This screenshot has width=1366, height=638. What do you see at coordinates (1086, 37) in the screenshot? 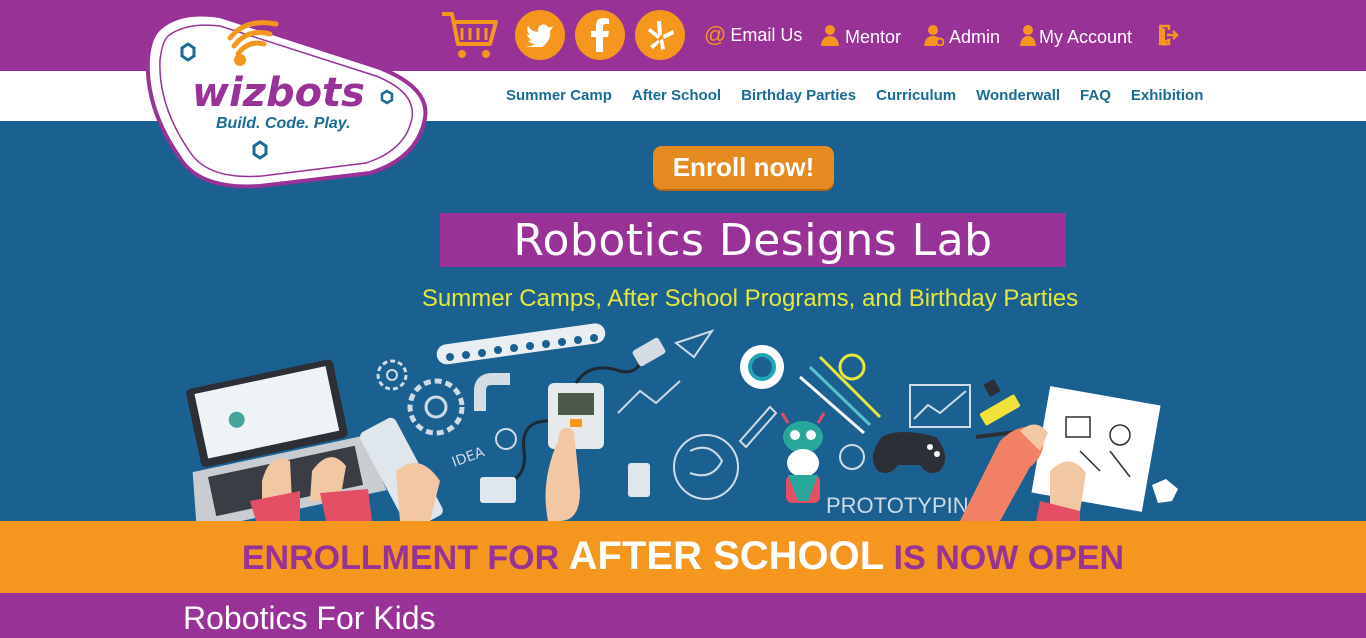
I see `my-account-label: My Account` at bounding box center [1086, 37].